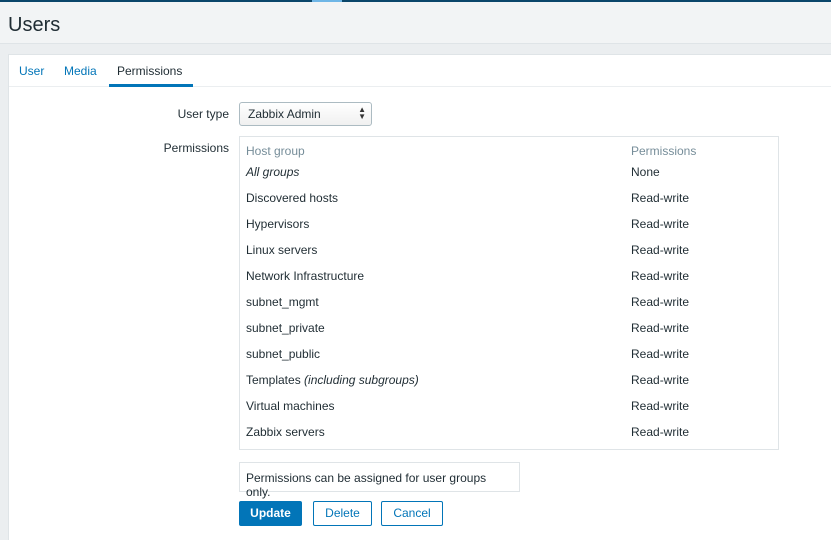  What do you see at coordinates (275, 151) in the screenshot?
I see `column-header-host-group: Host group` at bounding box center [275, 151].